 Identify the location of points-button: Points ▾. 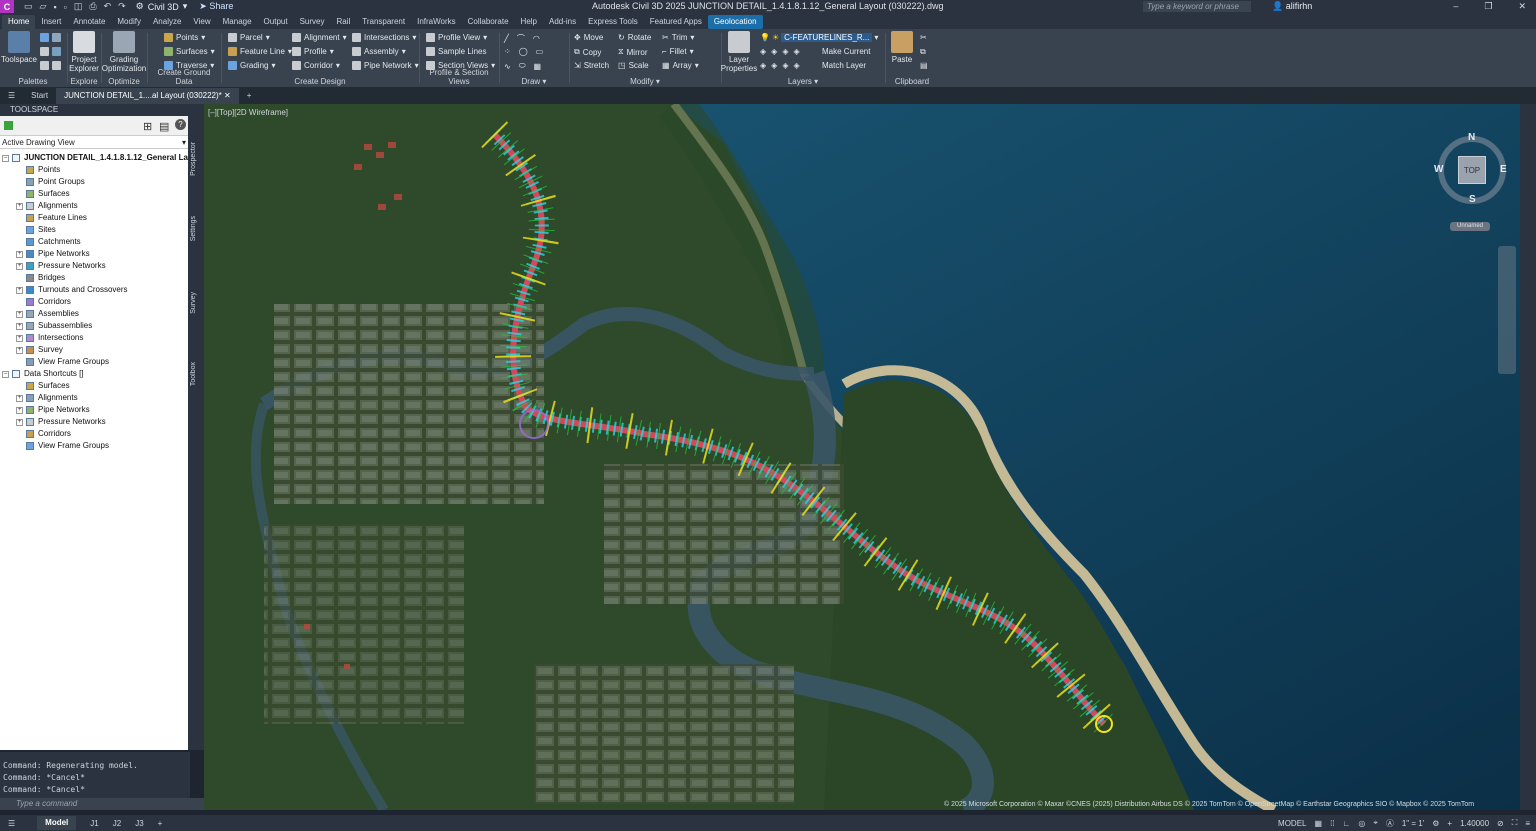
(184, 37).